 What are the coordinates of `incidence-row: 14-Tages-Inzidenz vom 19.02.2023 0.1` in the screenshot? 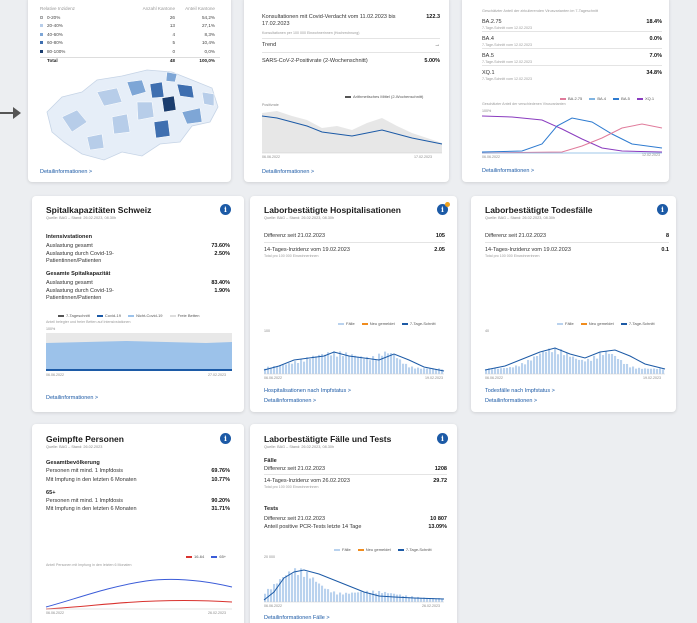 It's located at (577, 250).